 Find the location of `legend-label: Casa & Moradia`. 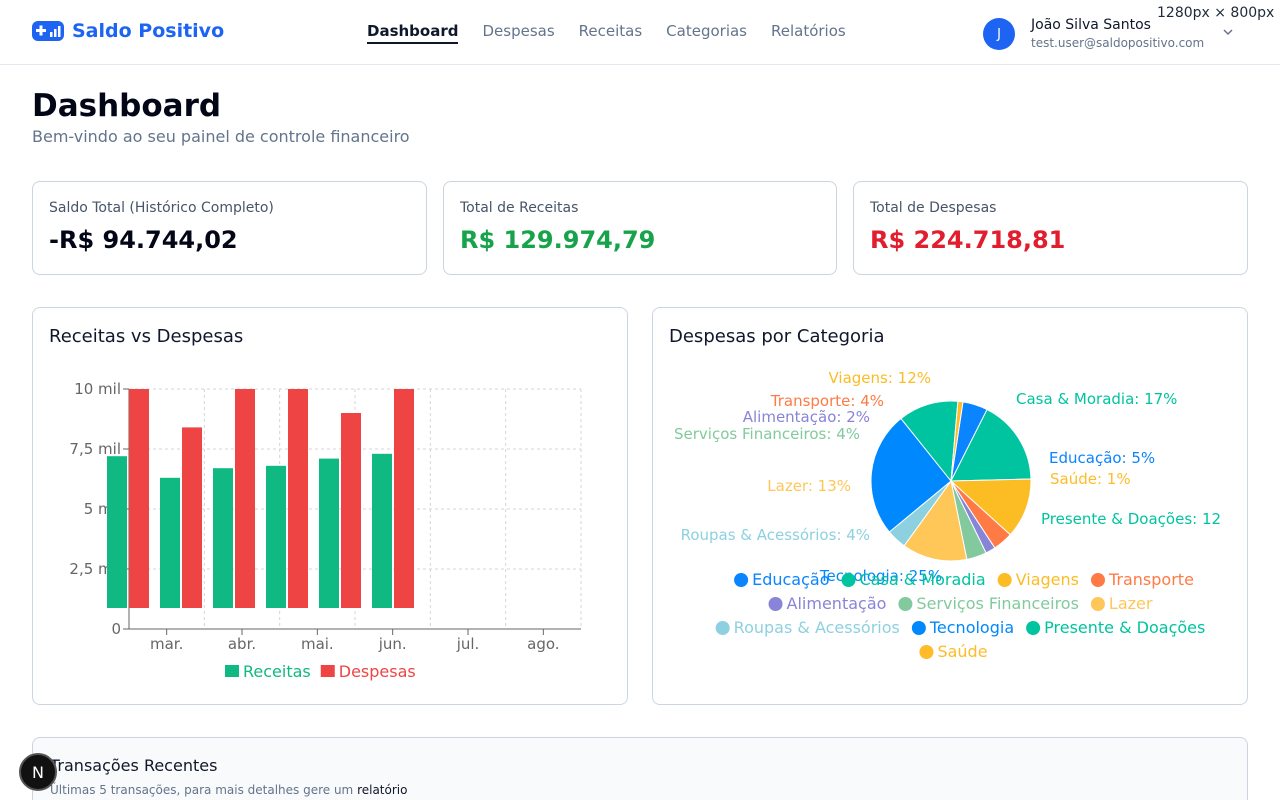

legend-label: Casa & Moradia is located at coordinates (923, 579).